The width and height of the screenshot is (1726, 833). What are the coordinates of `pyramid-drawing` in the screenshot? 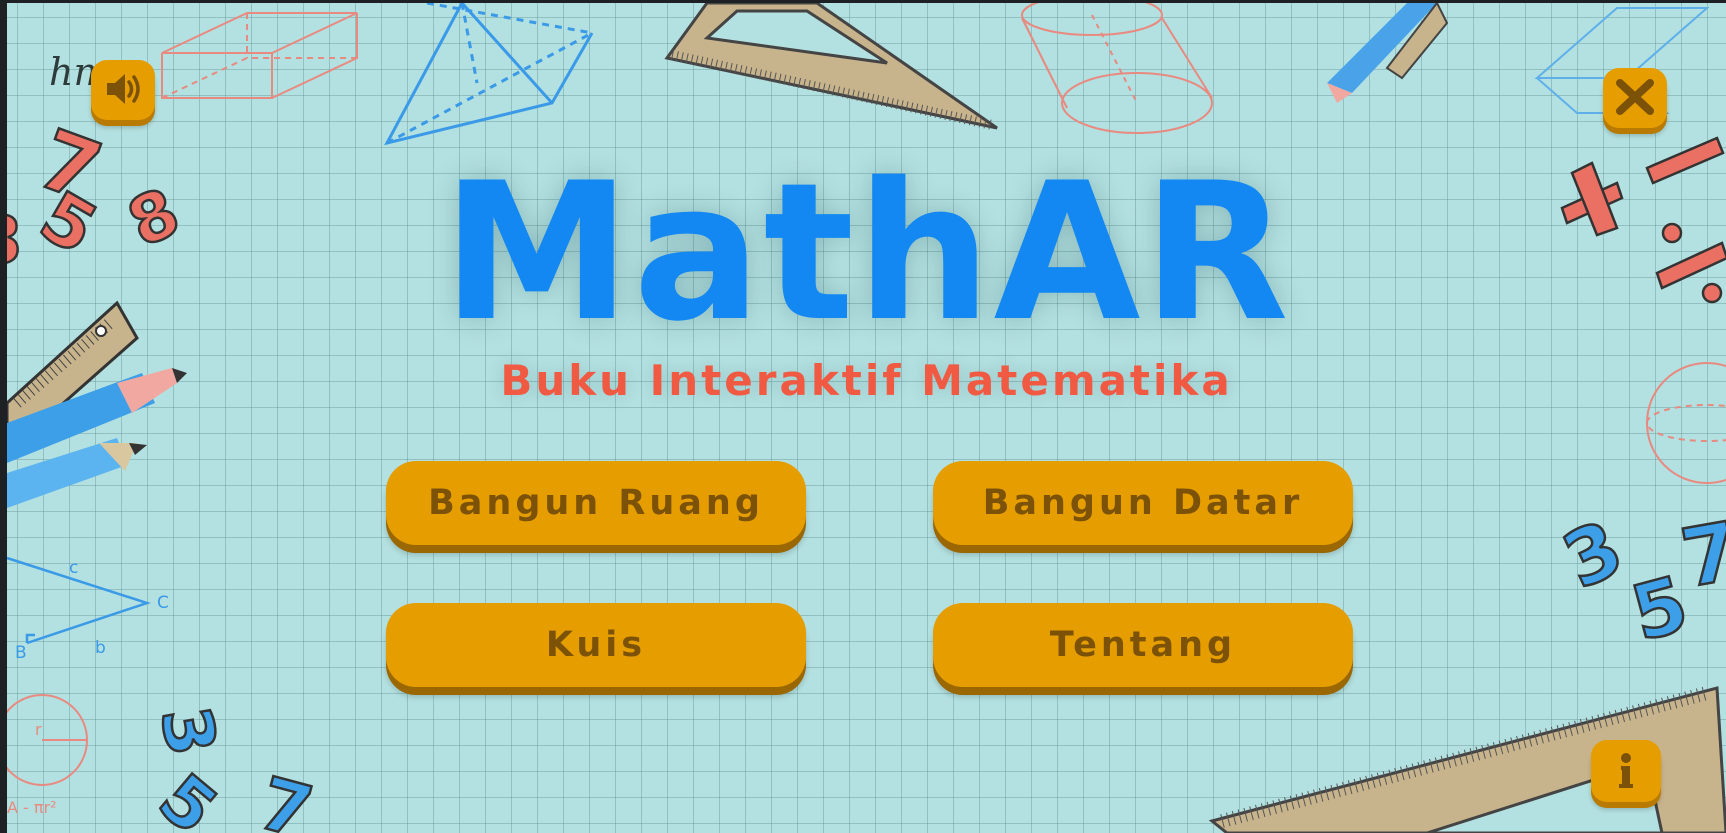 It's located at (489, 74).